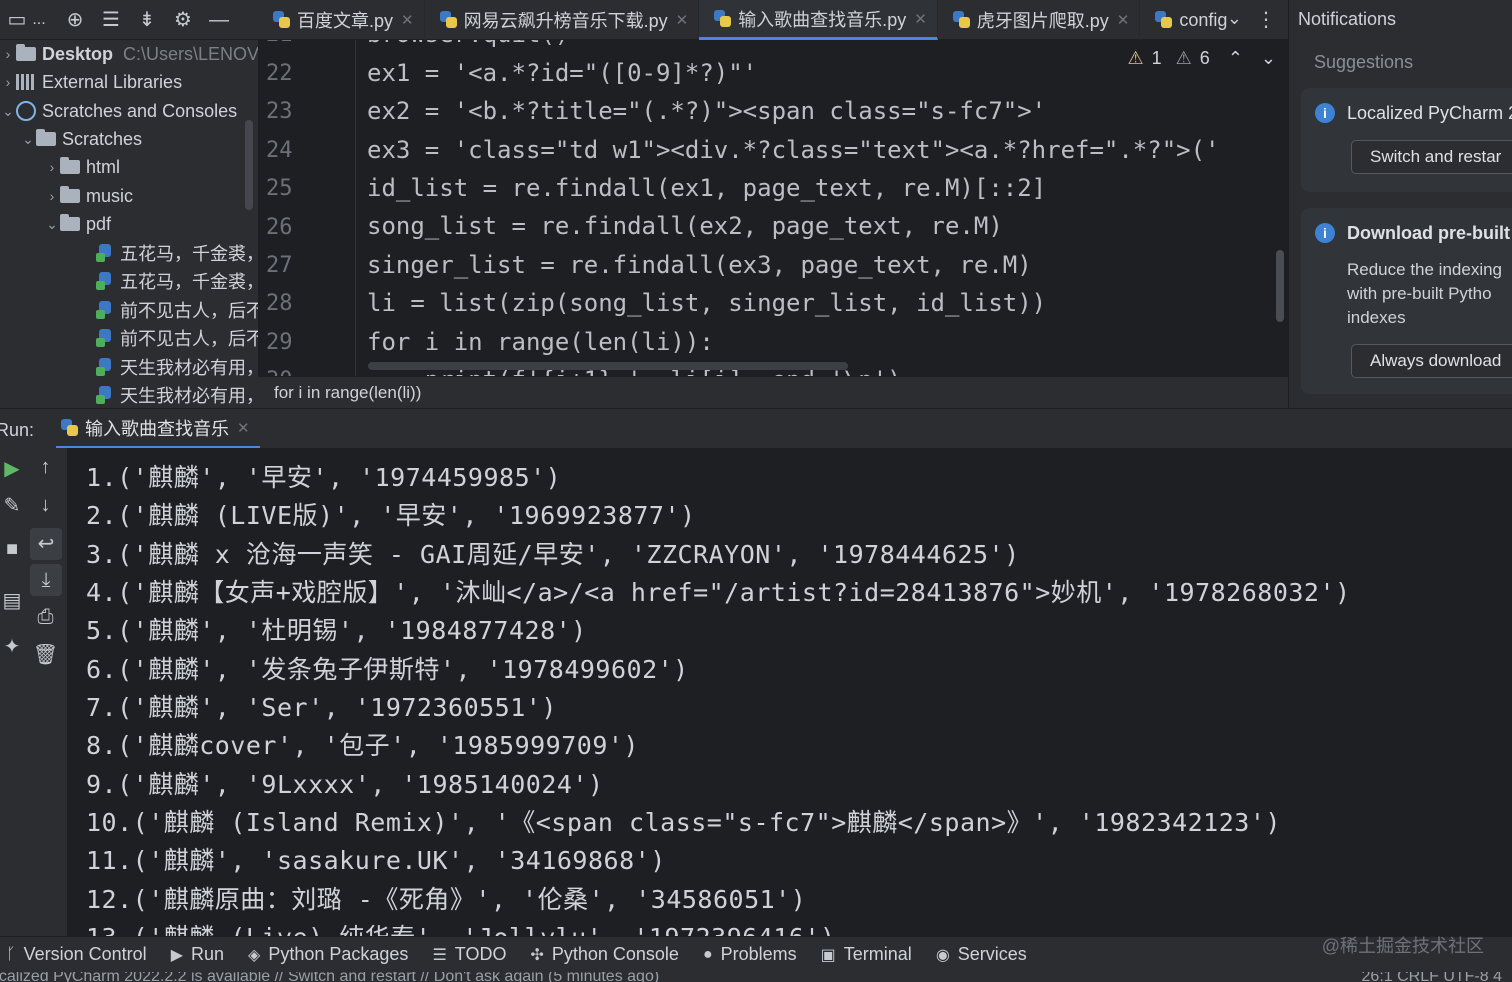 This screenshot has height=982, width=1512. I want to click on tool-tab-python-console: ✣ Python Console, so click(604, 954).